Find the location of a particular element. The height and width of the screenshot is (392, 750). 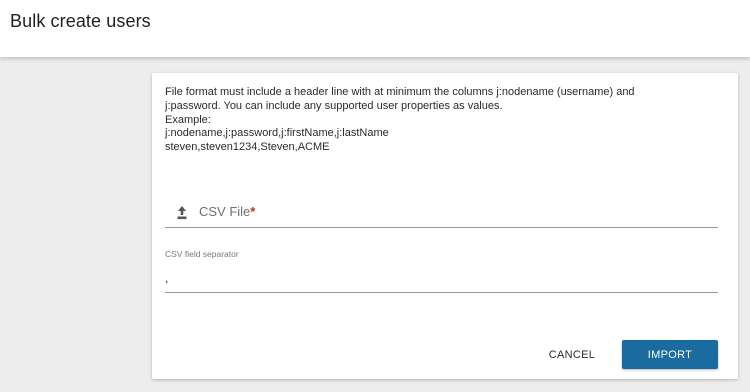

csv-file-field: CSV File* is located at coordinates (441, 214).